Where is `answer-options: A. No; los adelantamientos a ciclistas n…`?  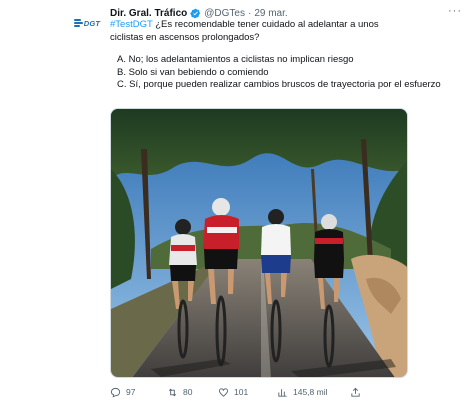
answer-options: A. No; los adelantamientos a ciclistas n… is located at coordinates (279, 73).